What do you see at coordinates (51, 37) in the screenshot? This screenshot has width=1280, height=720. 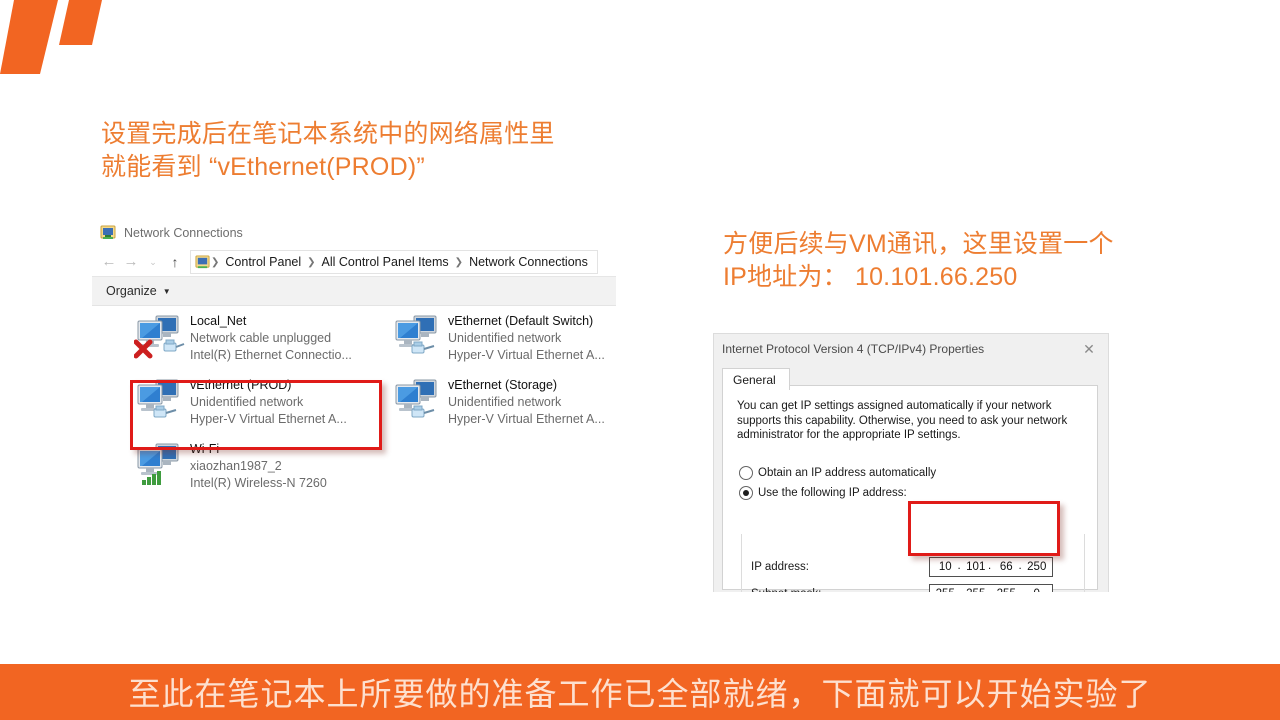 I see `logo-icon` at bounding box center [51, 37].